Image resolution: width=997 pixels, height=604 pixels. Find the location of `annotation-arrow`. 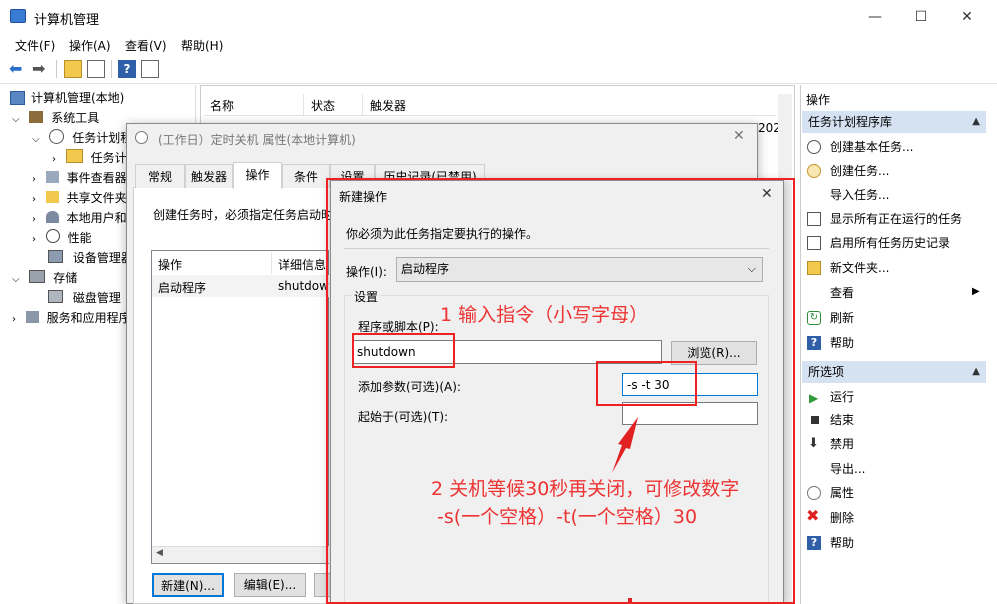

annotation-arrow is located at coordinates (625, 445).